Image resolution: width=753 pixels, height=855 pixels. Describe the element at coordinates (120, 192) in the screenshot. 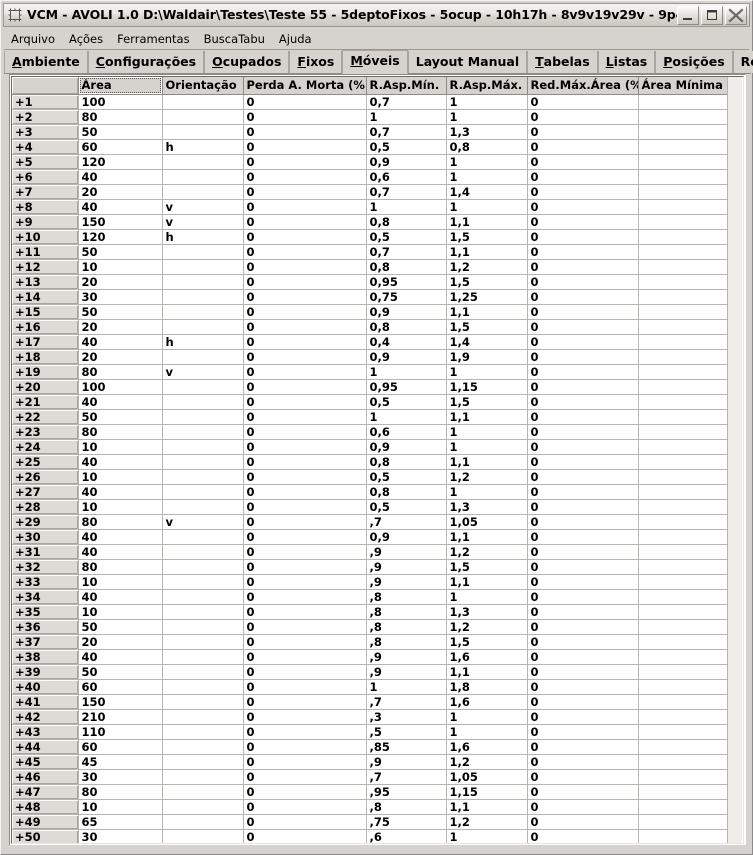

I see `cell-area: 20` at that location.